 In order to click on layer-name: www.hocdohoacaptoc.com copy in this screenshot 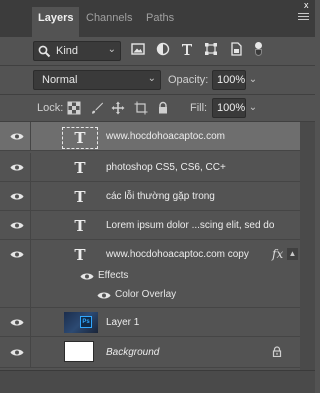, I will do `click(177, 254)`.